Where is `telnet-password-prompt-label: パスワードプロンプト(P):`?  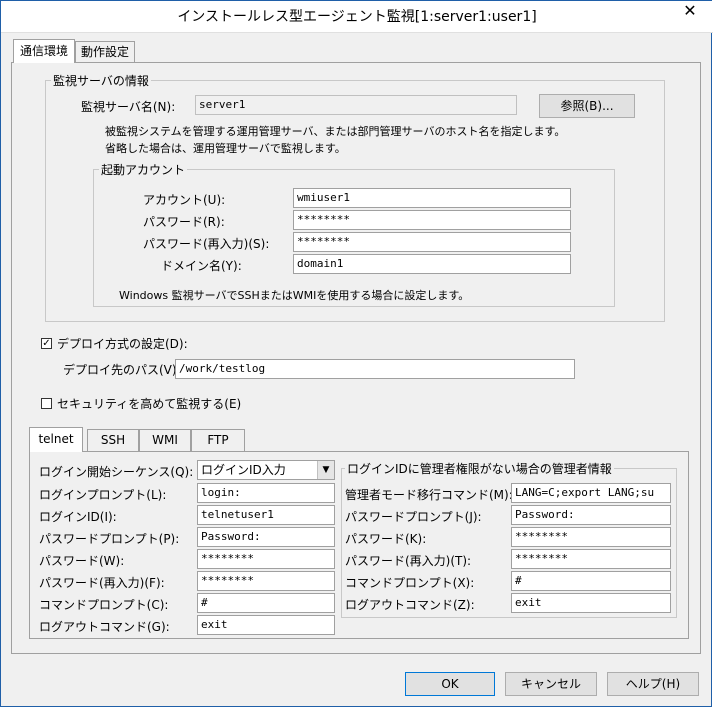
telnet-password-prompt-label: パスワードプロンプト(P): is located at coordinates (109, 539).